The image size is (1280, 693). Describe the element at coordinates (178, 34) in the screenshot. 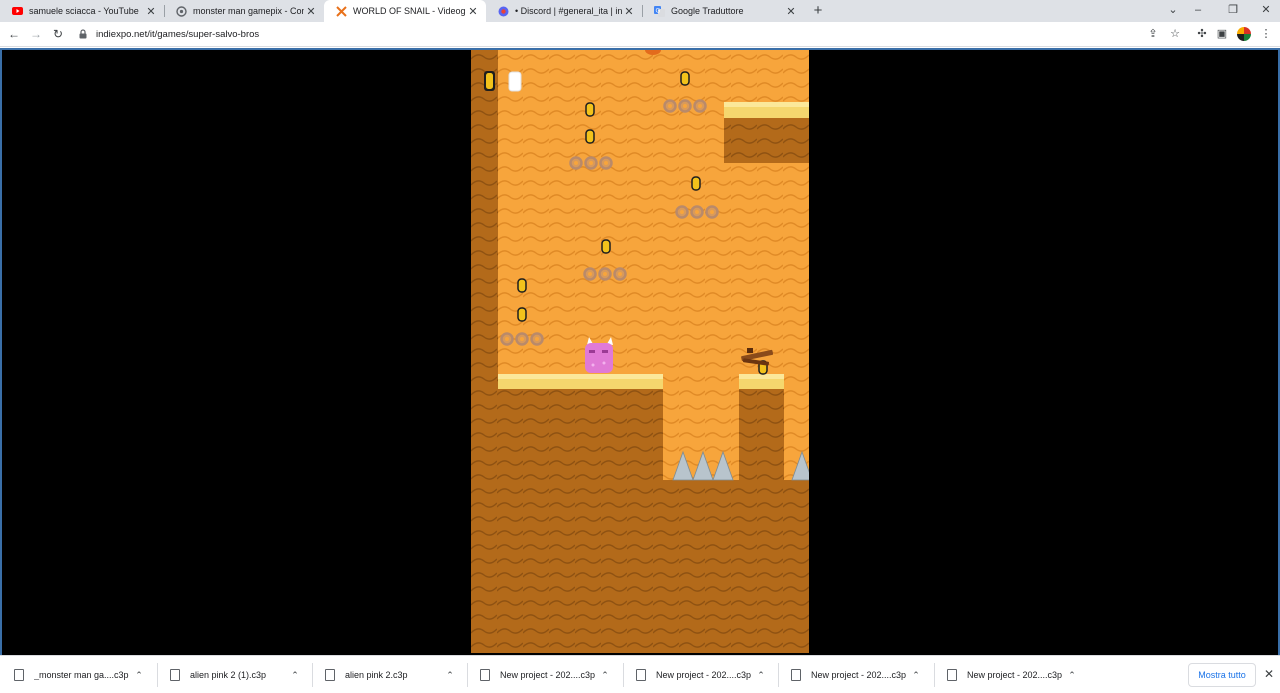

I see `url-text: indiexpo.net/it/games/super-salvo-bros` at that location.